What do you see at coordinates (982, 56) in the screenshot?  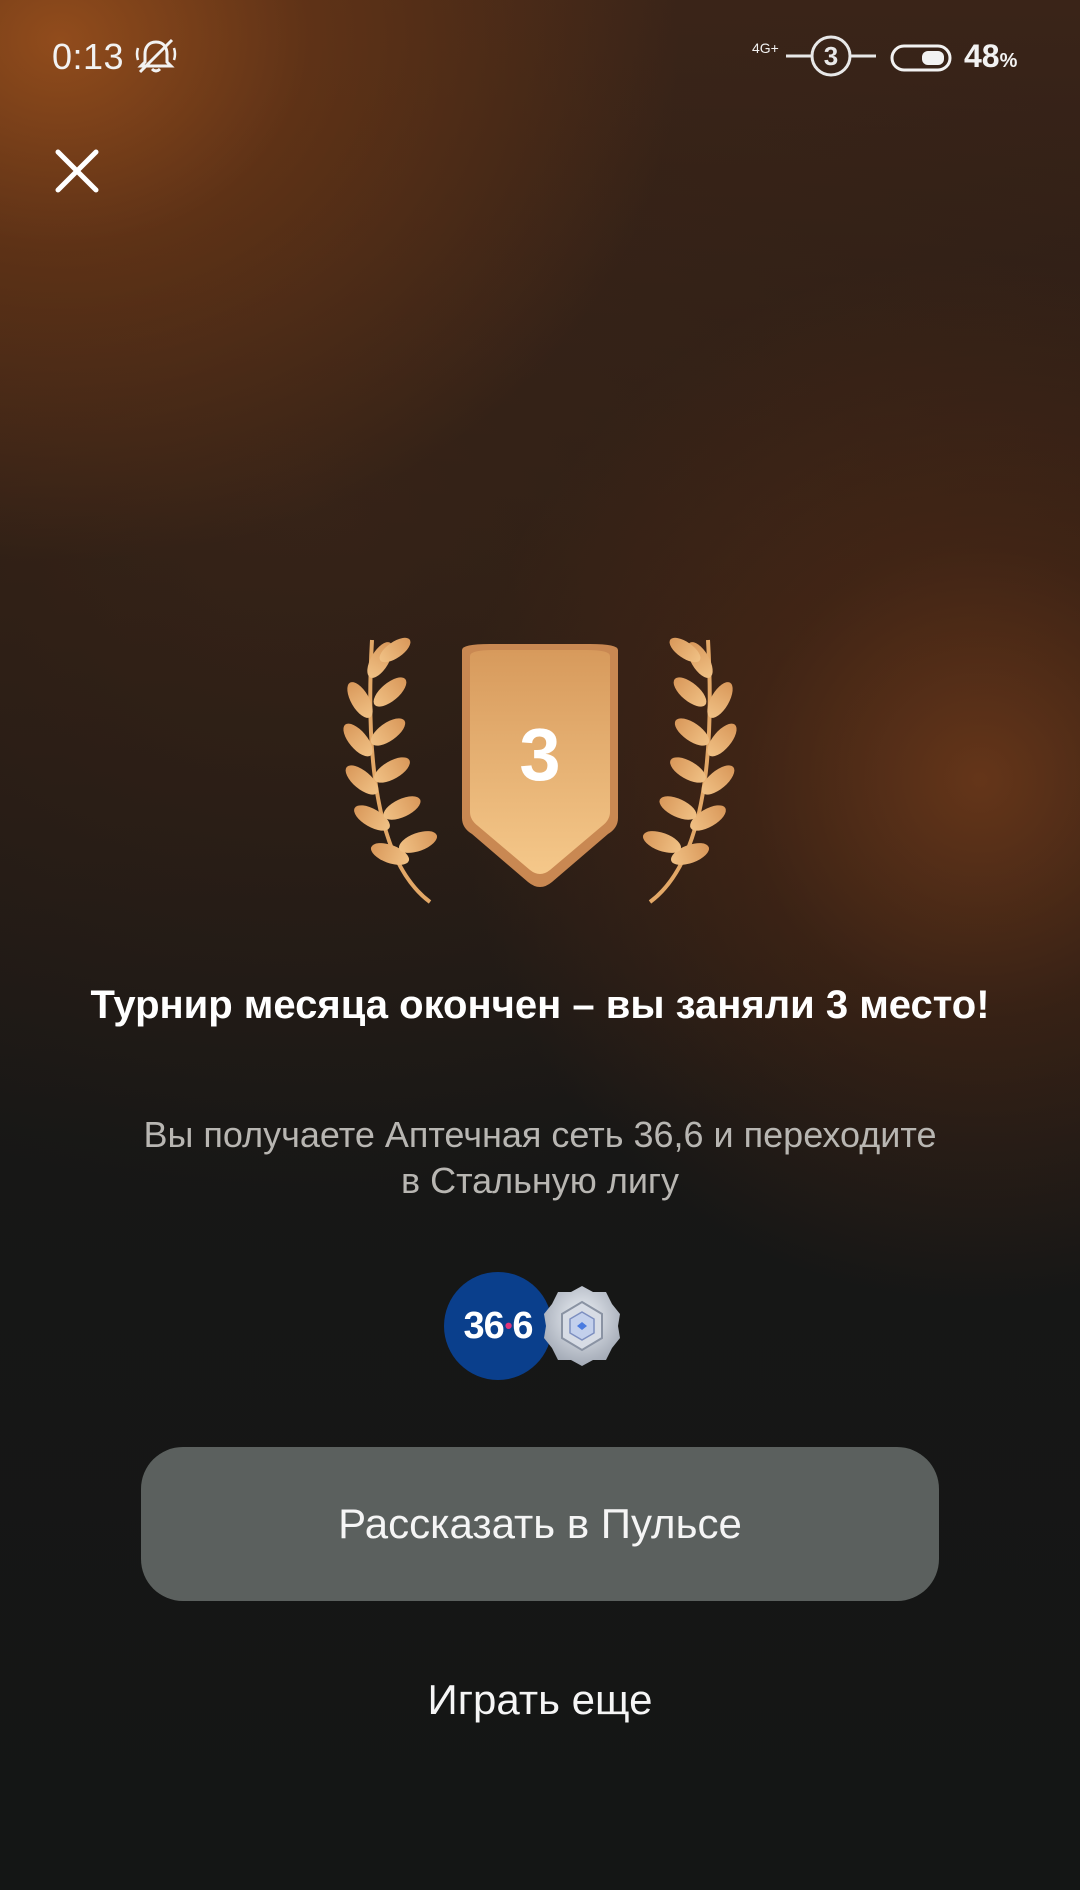 I see `battery-value: 48` at bounding box center [982, 56].